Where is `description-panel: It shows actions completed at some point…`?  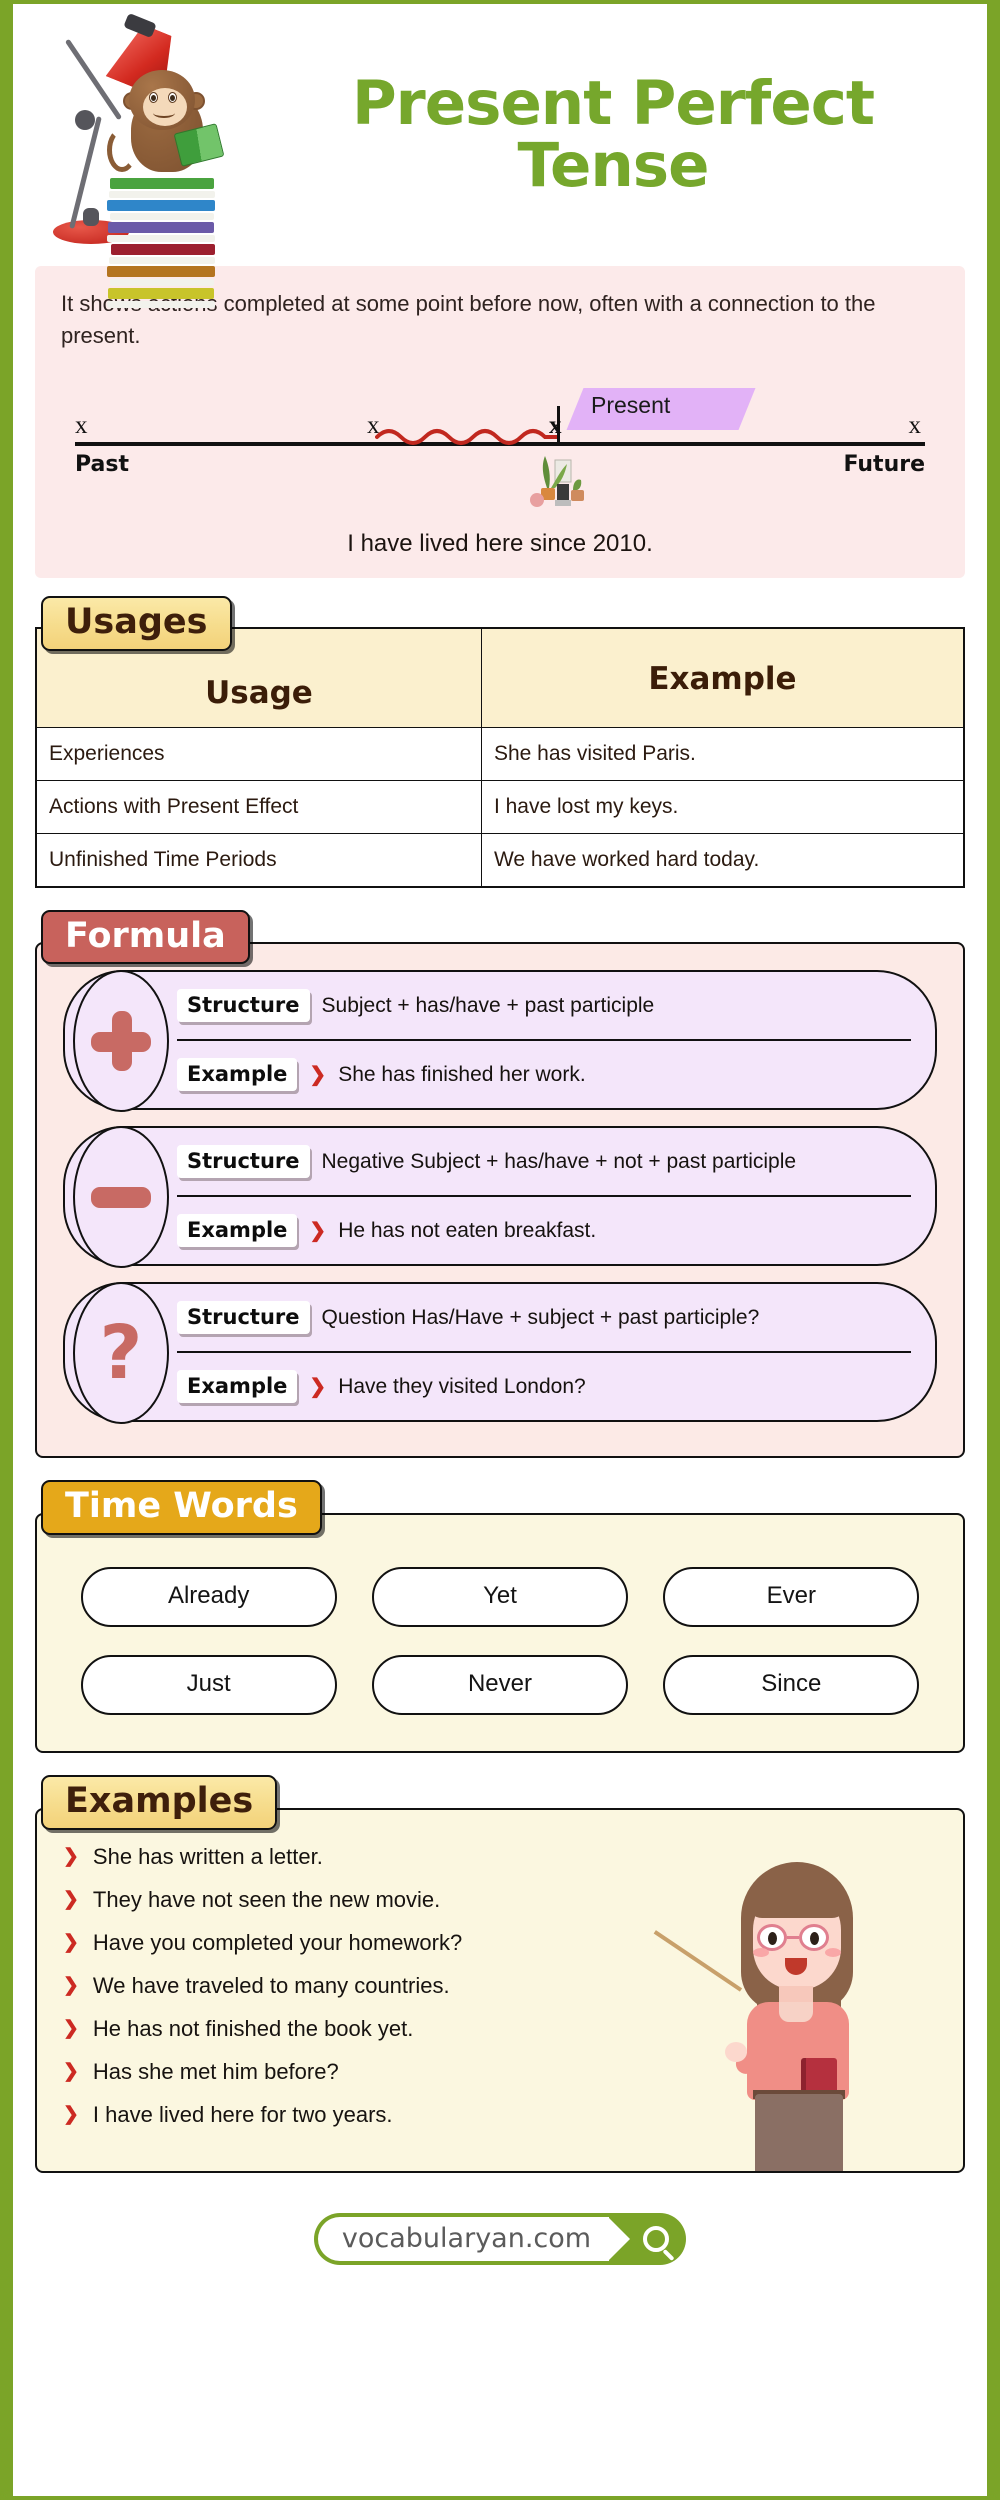
description-panel: It shows actions completed at some point… is located at coordinates (500, 422).